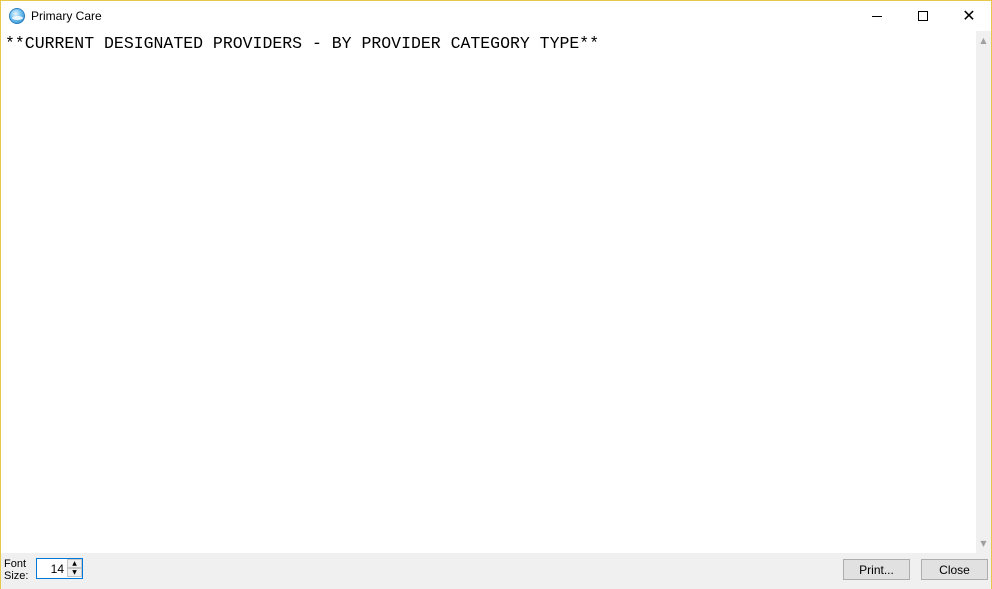  Describe the element at coordinates (66, 16) in the screenshot. I see `window-title: Primary Care` at that location.